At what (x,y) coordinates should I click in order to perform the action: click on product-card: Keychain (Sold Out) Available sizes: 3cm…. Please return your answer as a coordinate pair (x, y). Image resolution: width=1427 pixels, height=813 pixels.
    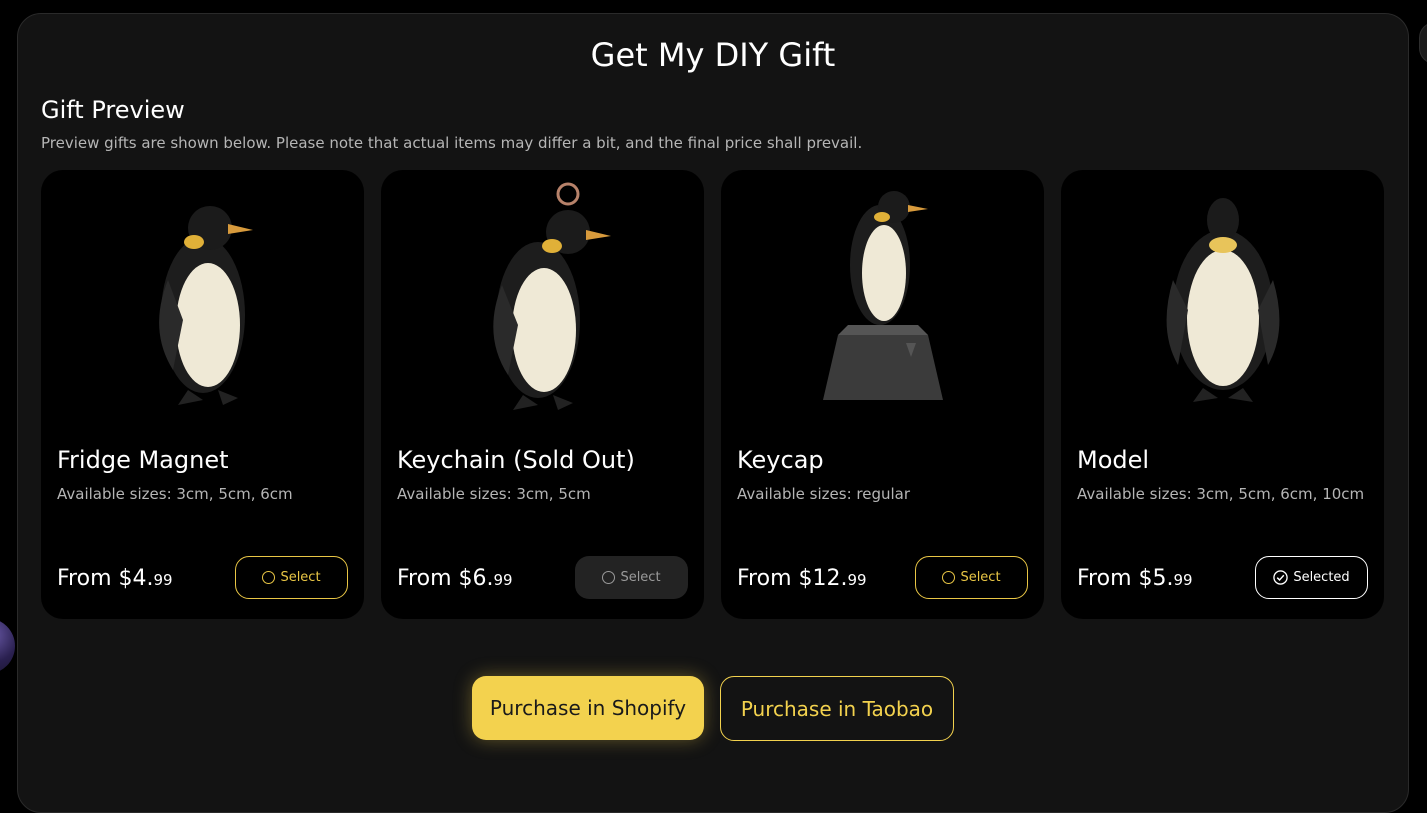
    Looking at the image, I should click on (542, 394).